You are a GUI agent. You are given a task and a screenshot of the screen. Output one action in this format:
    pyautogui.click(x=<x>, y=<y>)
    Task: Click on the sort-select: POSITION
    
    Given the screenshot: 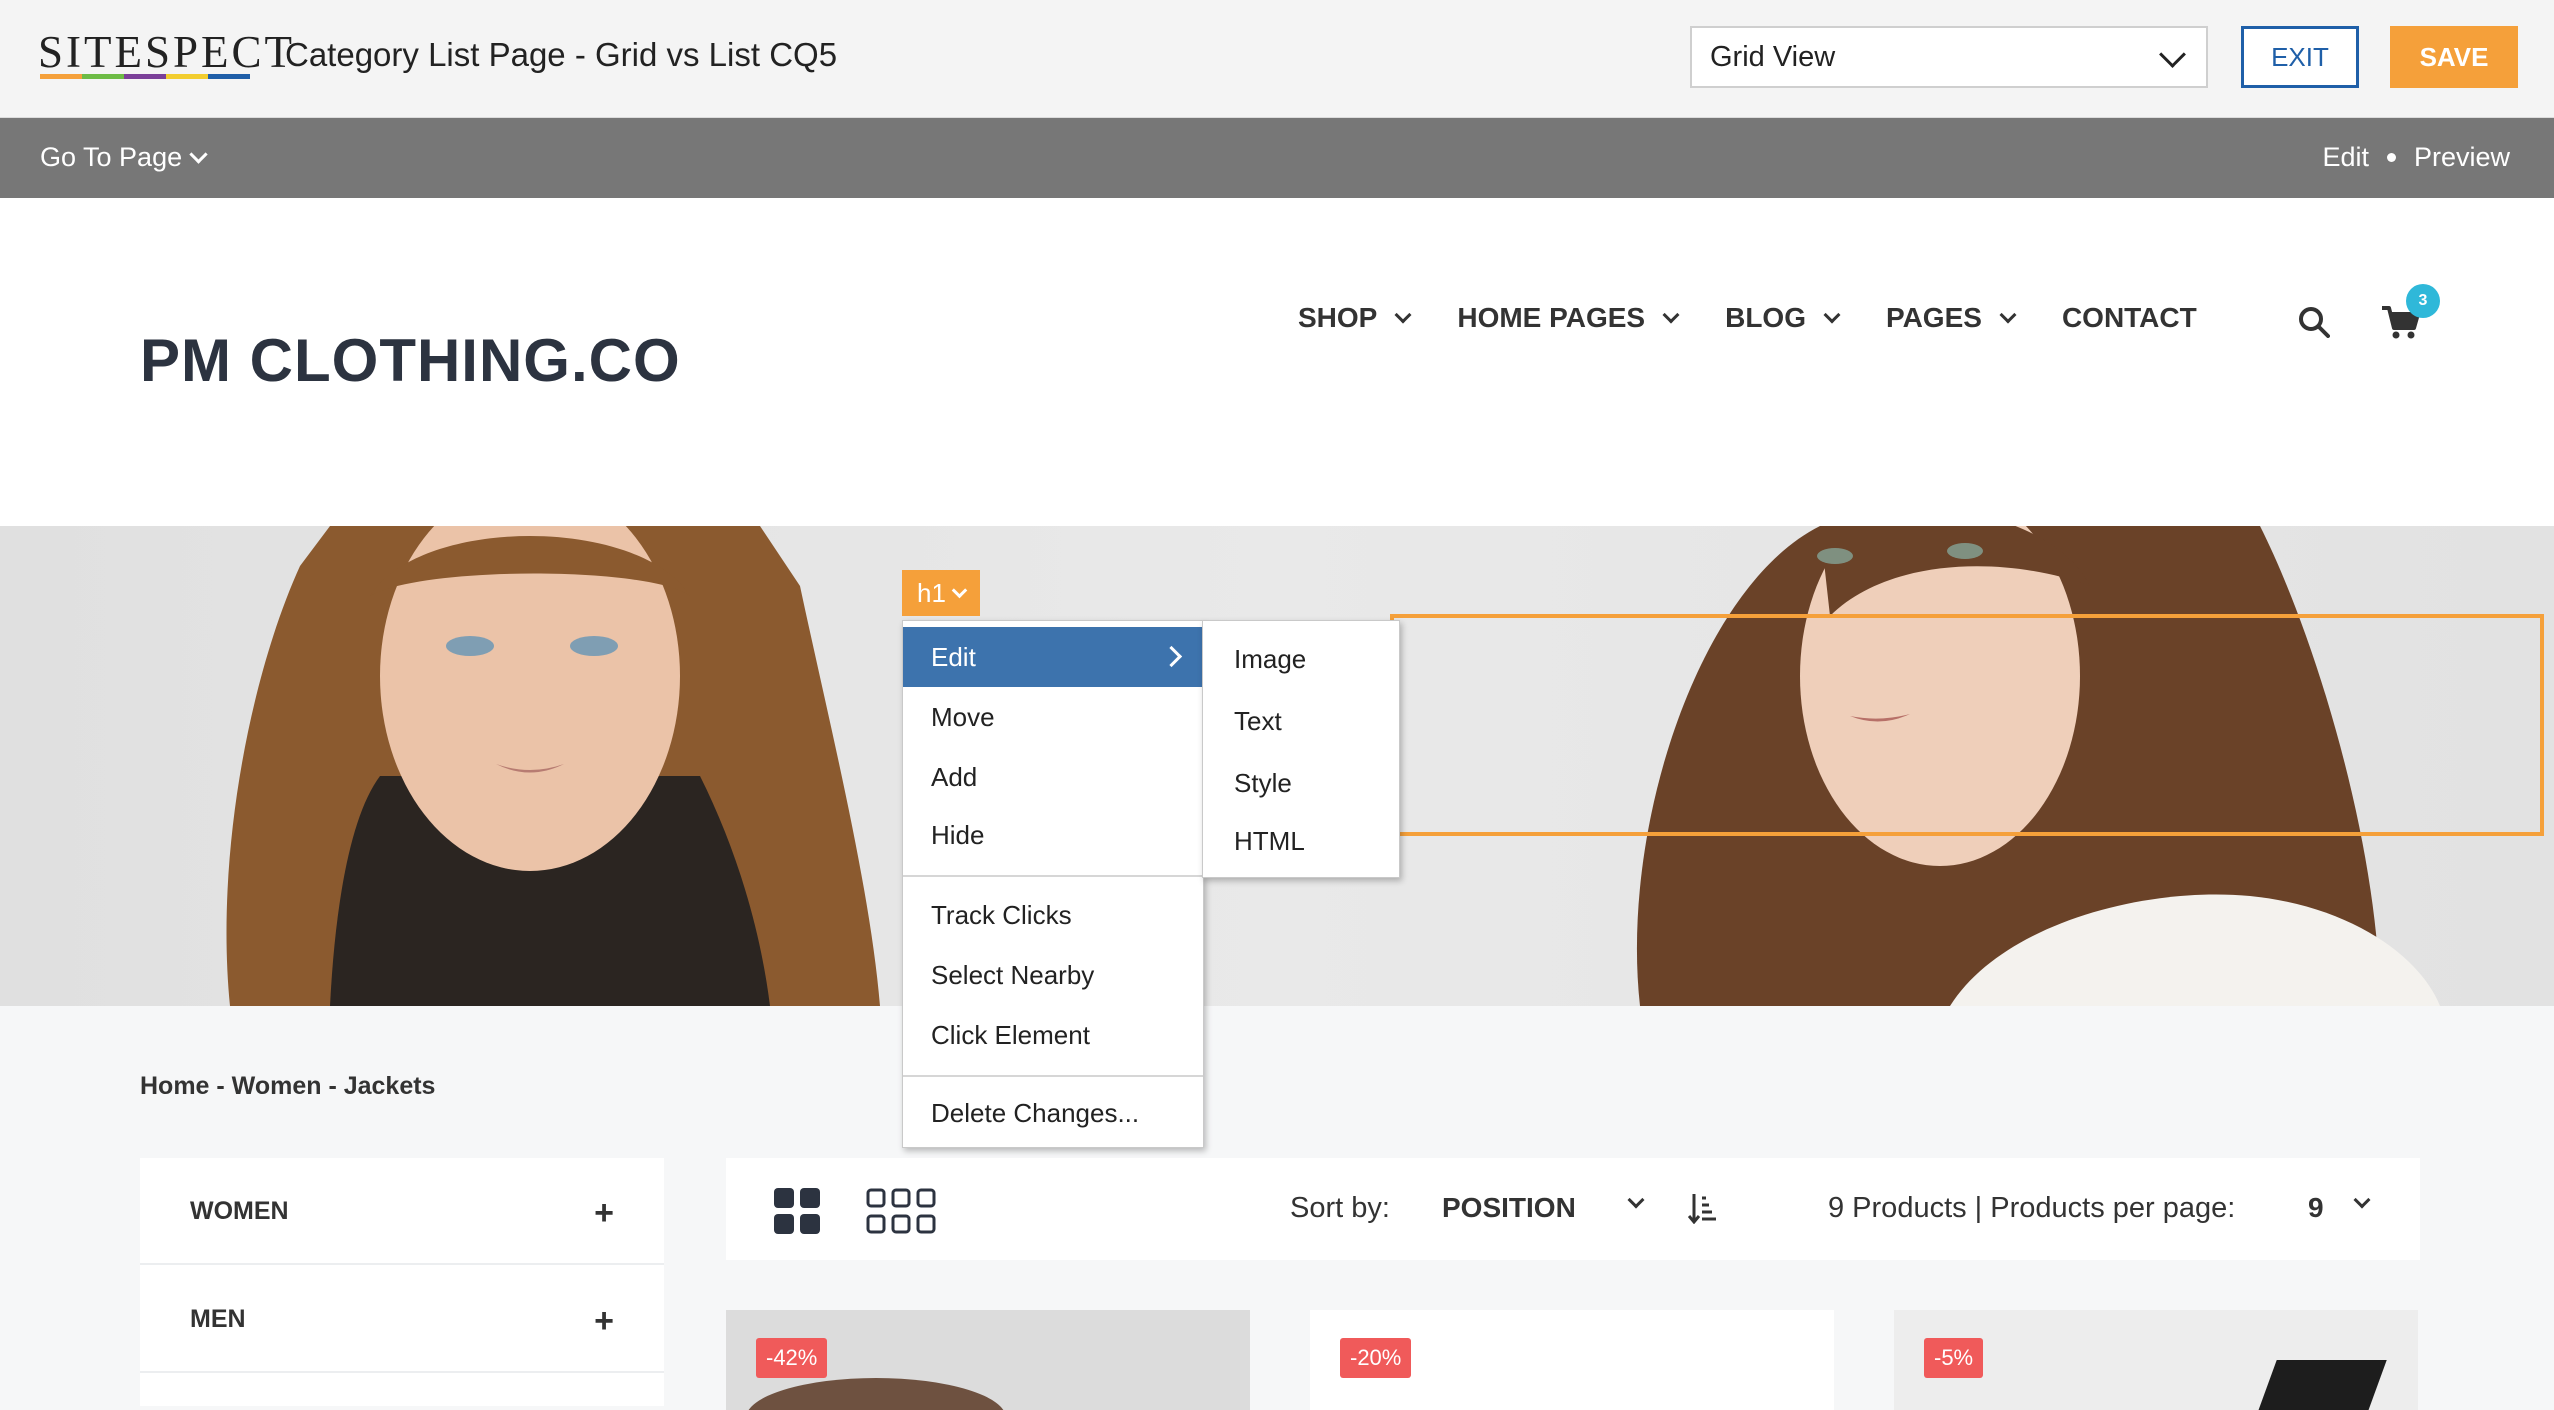 What is the action you would take?
    pyautogui.click(x=1509, y=1208)
    